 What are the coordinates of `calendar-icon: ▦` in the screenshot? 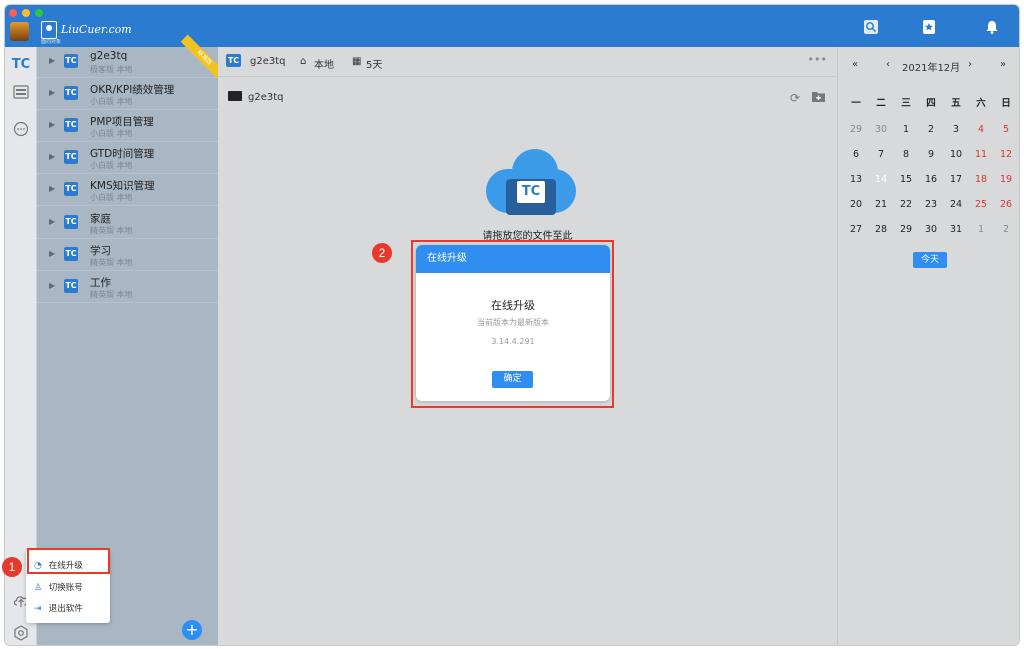 It's located at (357, 61).